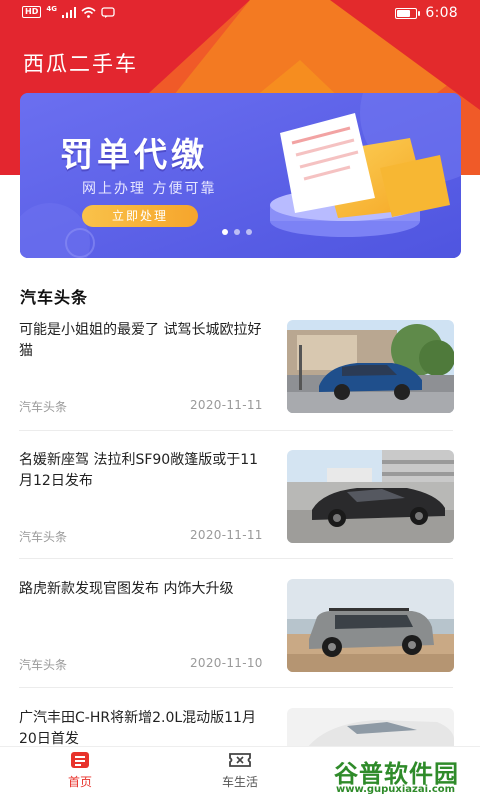 This screenshot has width=480, height=800. Describe the element at coordinates (51, 9) in the screenshot. I see `network-type: 4G` at that location.